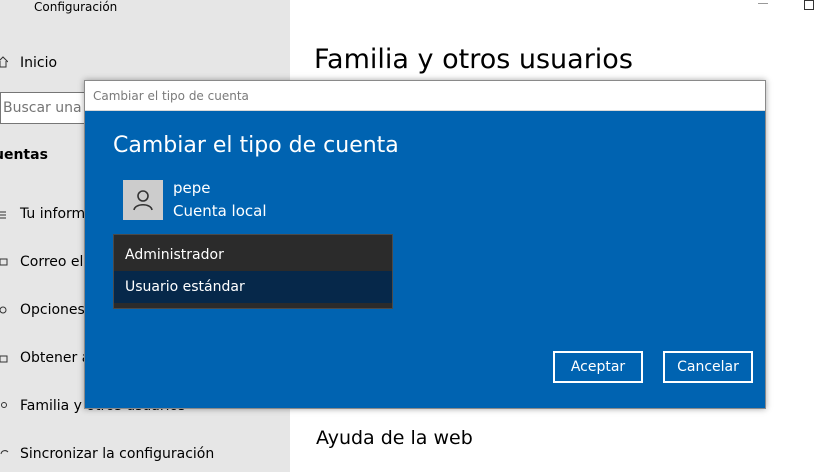 Image resolution: width=828 pixels, height=472 pixels. What do you see at coordinates (253, 287) in the screenshot?
I see `option-standard-user: Usuario estándar` at bounding box center [253, 287].